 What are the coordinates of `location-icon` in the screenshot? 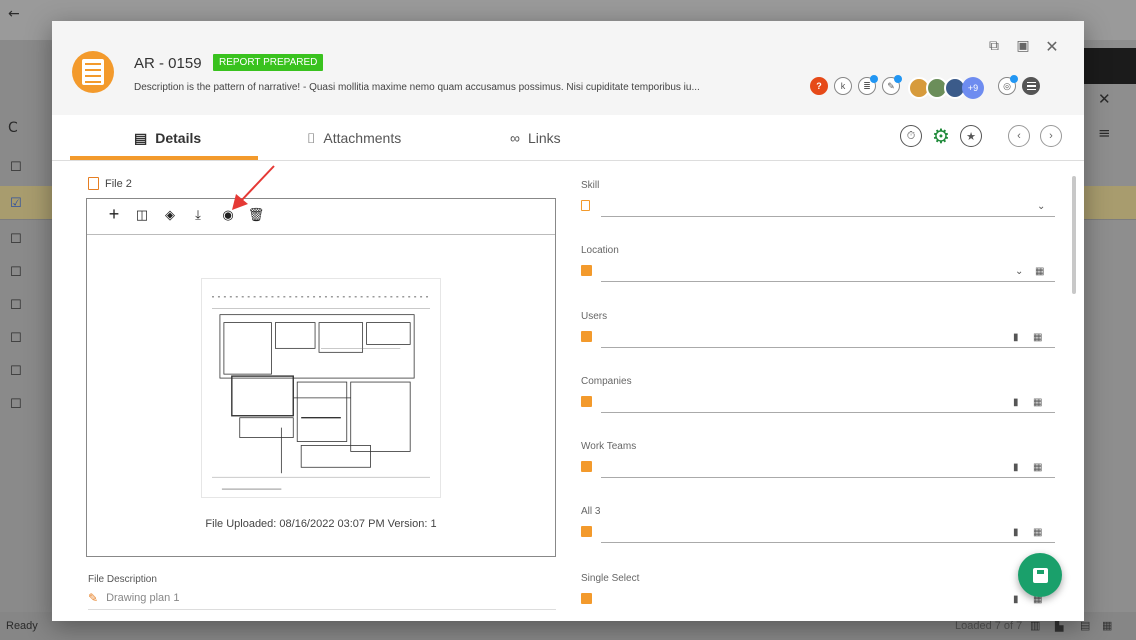 It's located at (586, 270).